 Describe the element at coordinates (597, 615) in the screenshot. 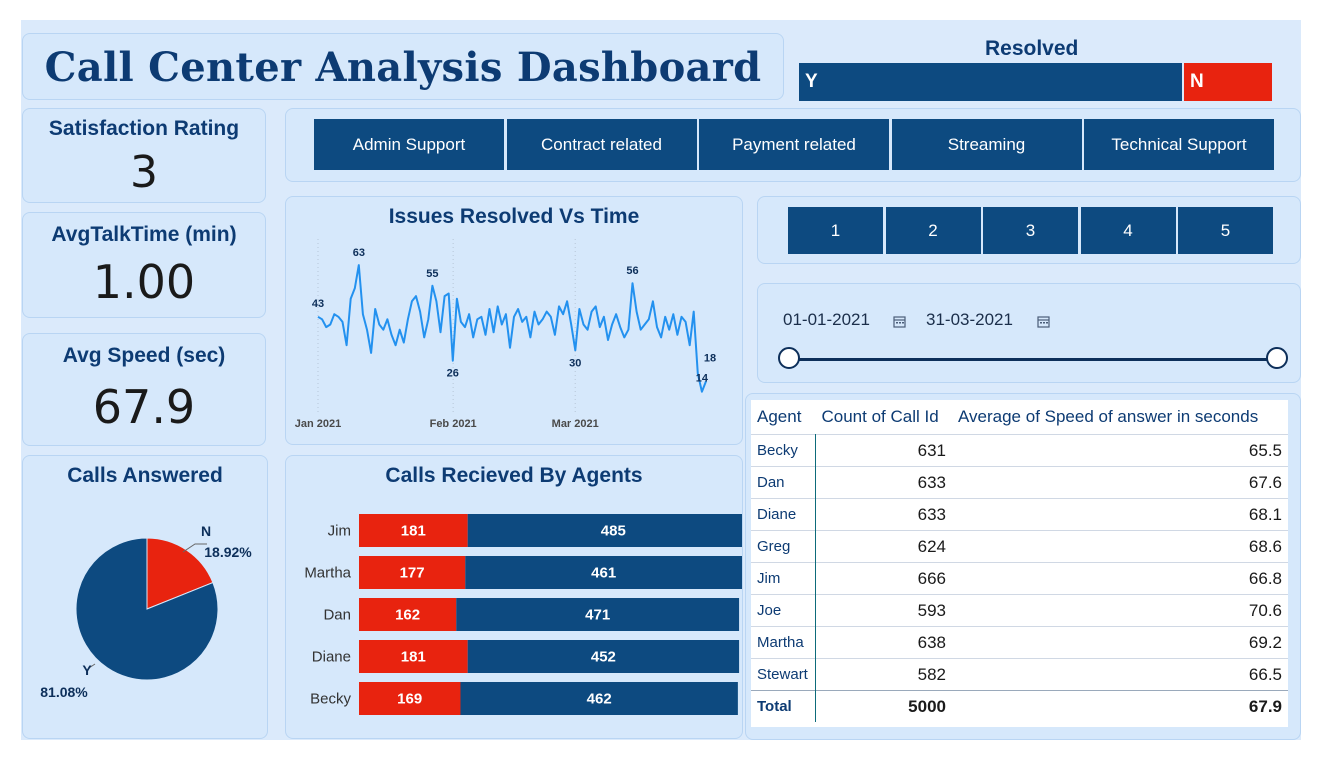

I see `bar-data-label: 471` at that location.